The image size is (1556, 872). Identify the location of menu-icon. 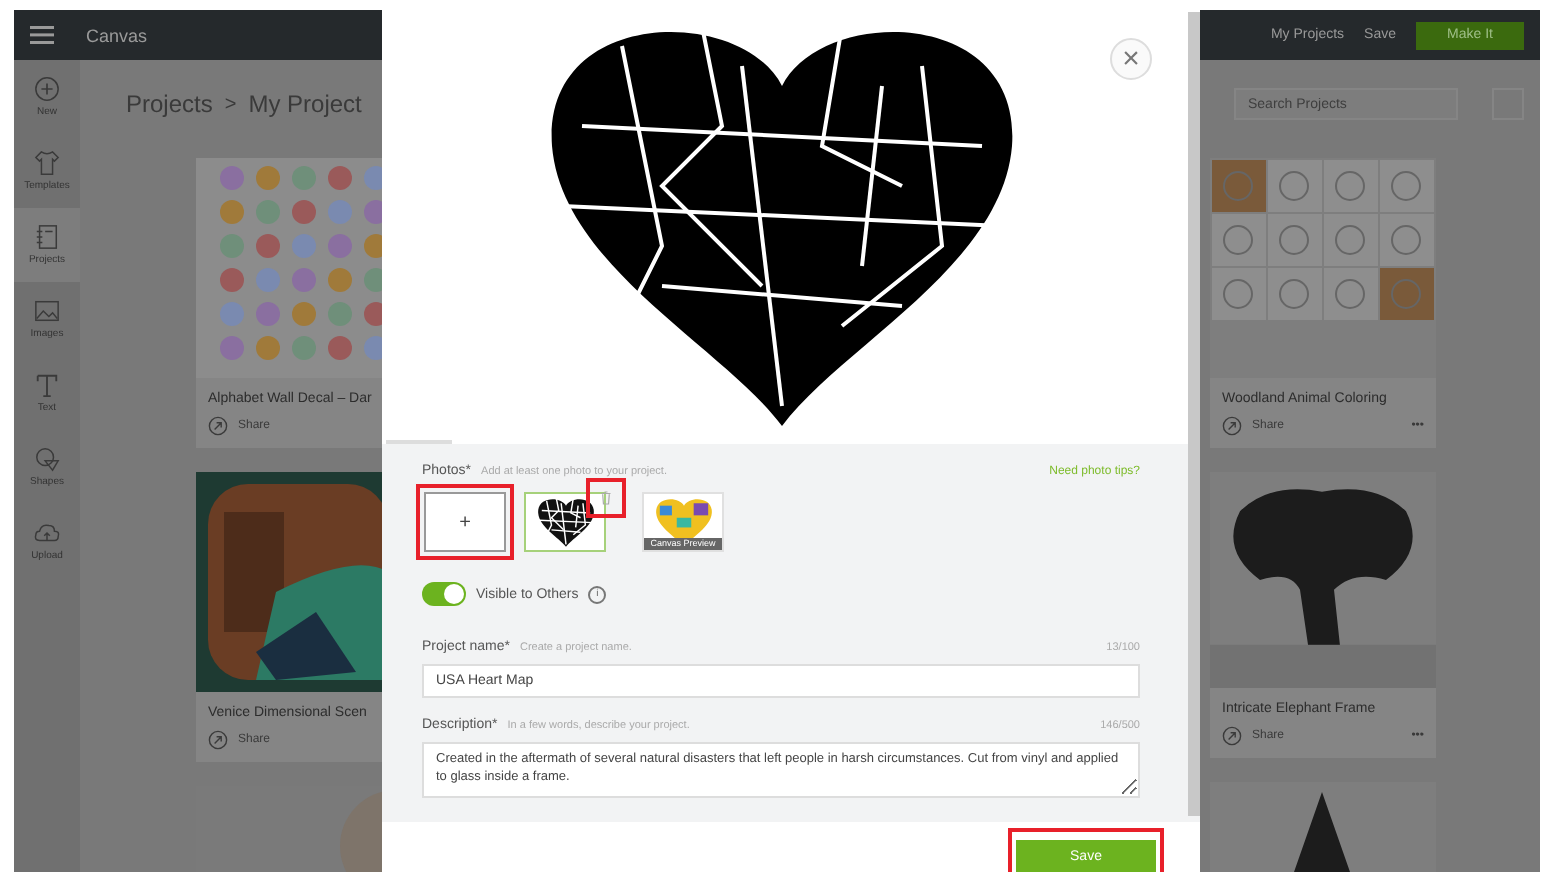
(42, 35).